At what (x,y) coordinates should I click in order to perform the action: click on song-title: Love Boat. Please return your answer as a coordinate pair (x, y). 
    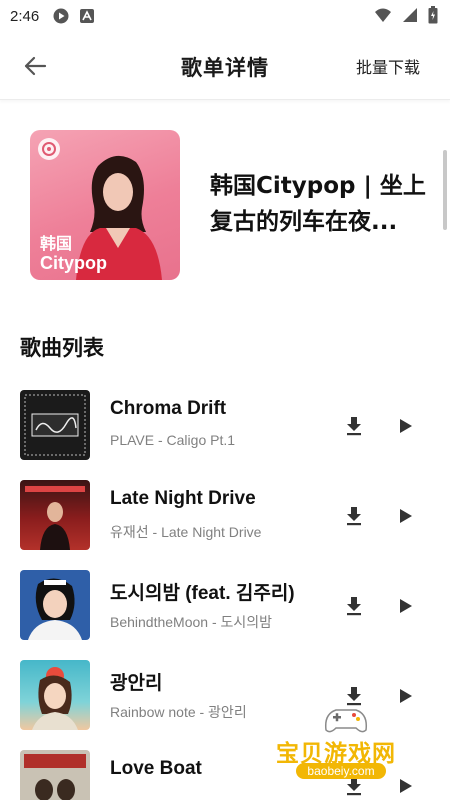
    Looking at the image, I should click on (156, 768).